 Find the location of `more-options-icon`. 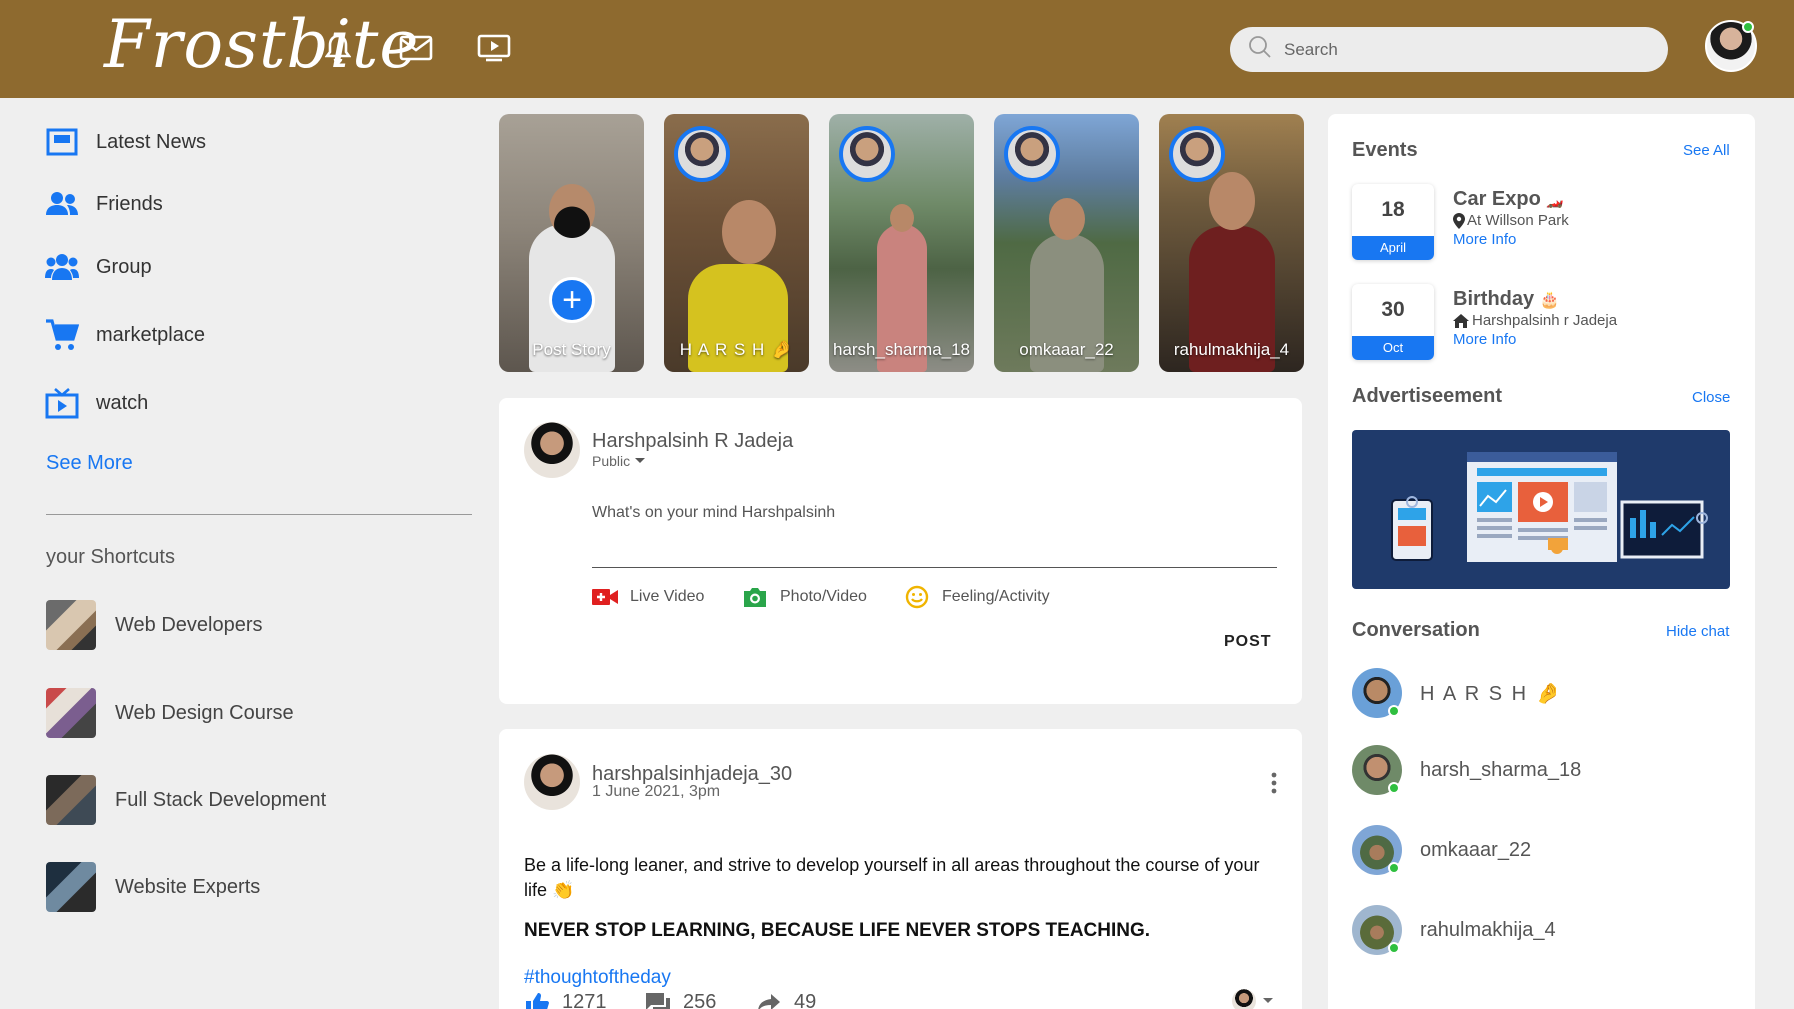

more-options-icon is located at coordinates (1274, 785).